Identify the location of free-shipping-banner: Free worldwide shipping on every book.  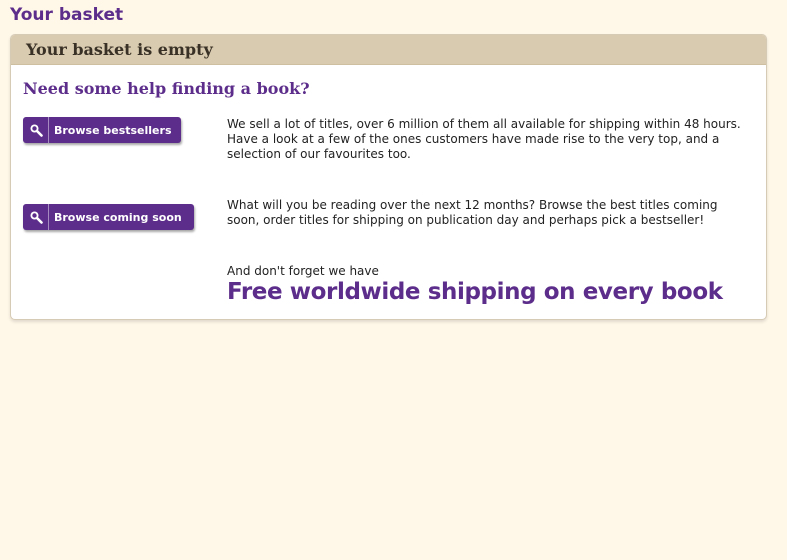
(475, 292).